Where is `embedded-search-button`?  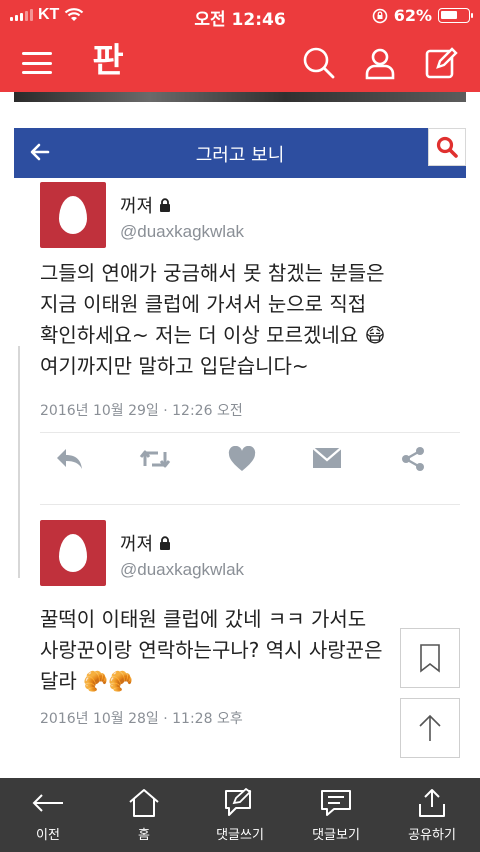
embedded-search-button is located at coordinates (447, 147).